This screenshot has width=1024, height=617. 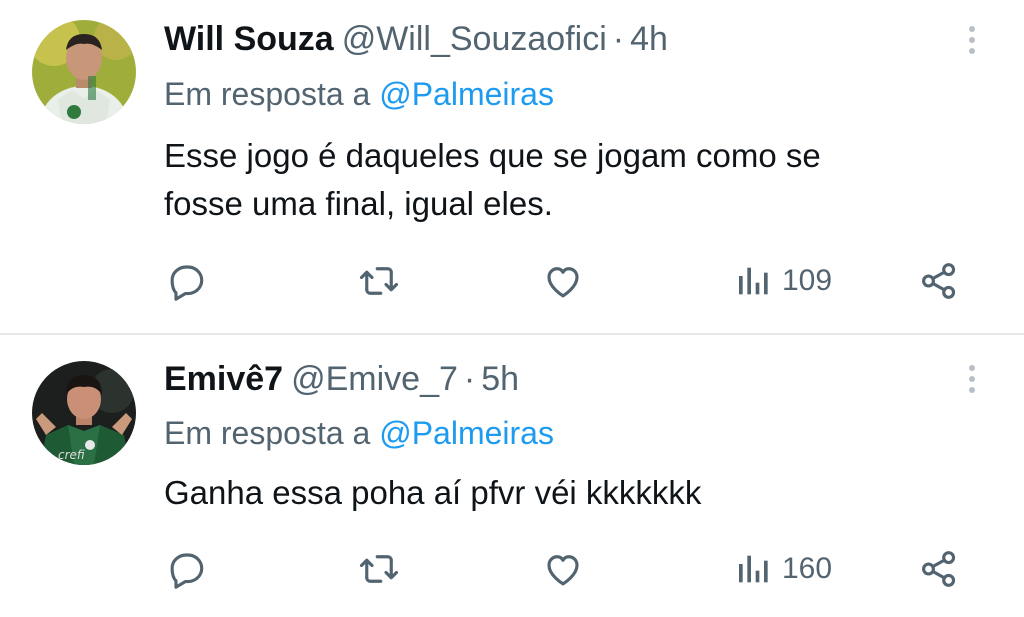 I want to click on tweet-actions: 160, so click(x=512, y=569).